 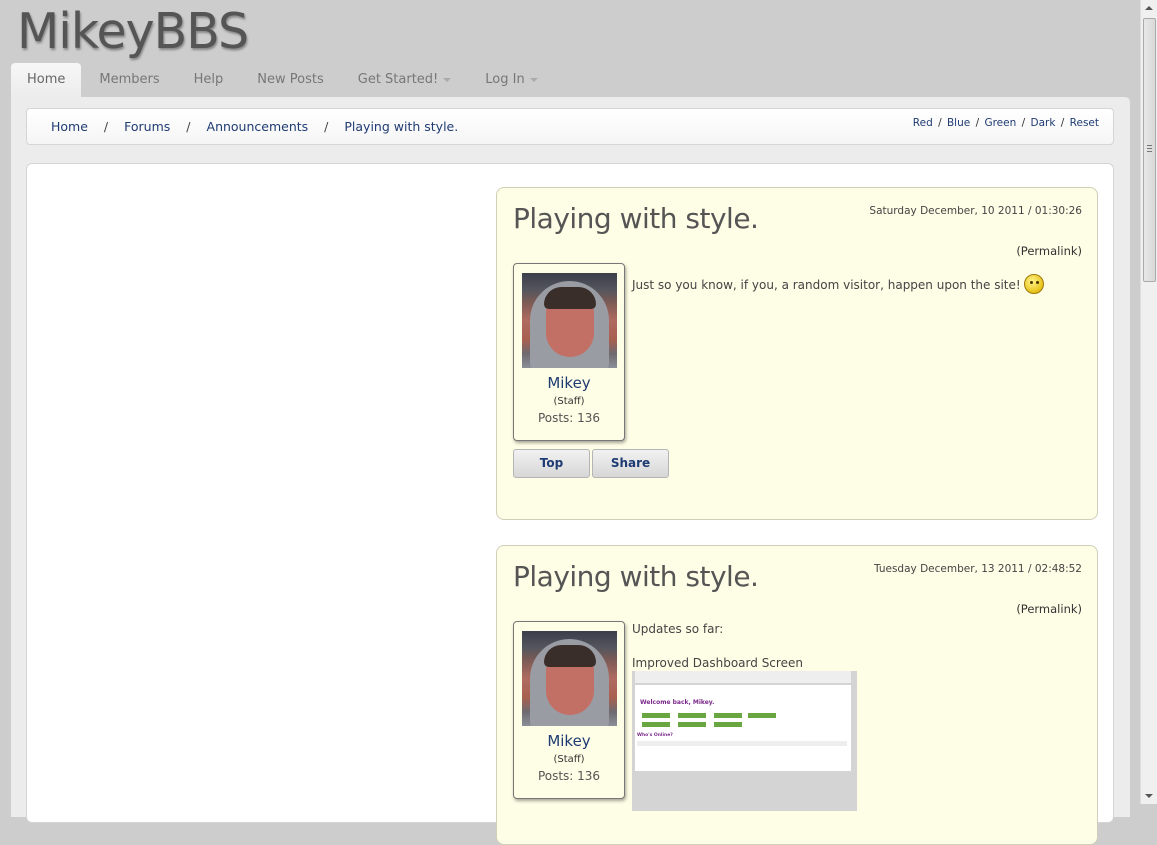 What do you see at coordinates (398, 79) in the screenshot?
I see `tab-get-started-label: Get Started!` at bounding box center [398, 79].